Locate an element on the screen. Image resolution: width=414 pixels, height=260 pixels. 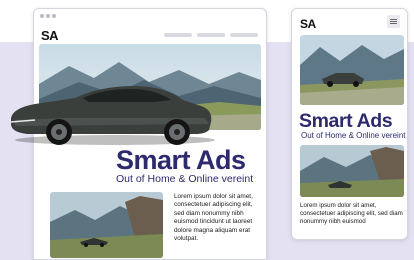
mobile-content-image is located at coordinates (352, 171).